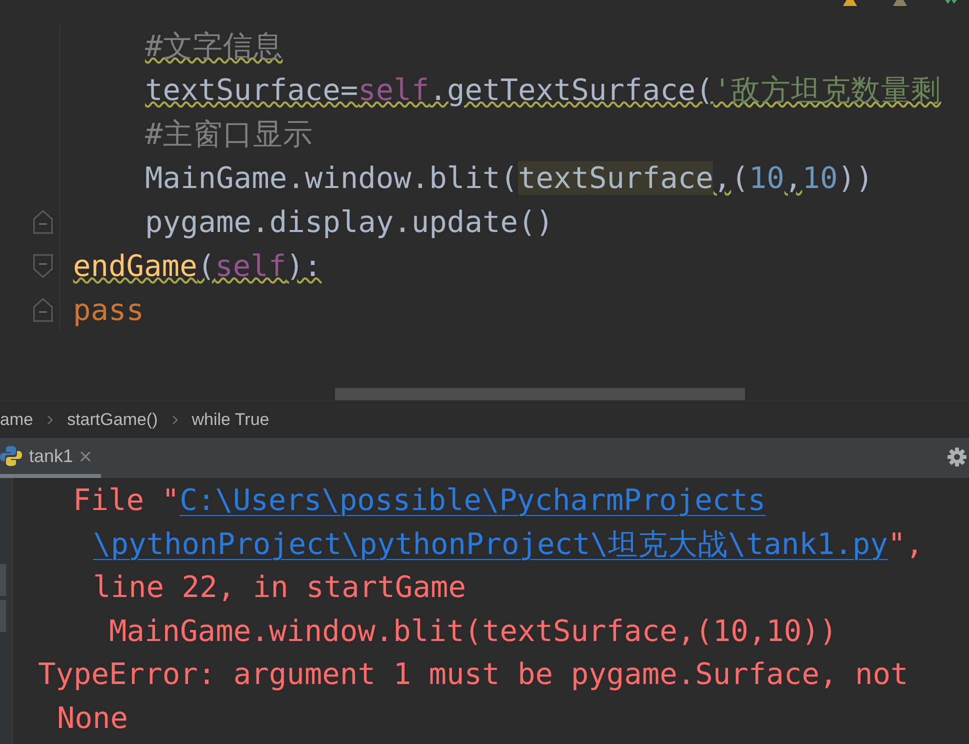 This screenshot has height=744, width=969. I want to click on breadcrumb-item: ame, so click(17, 420).